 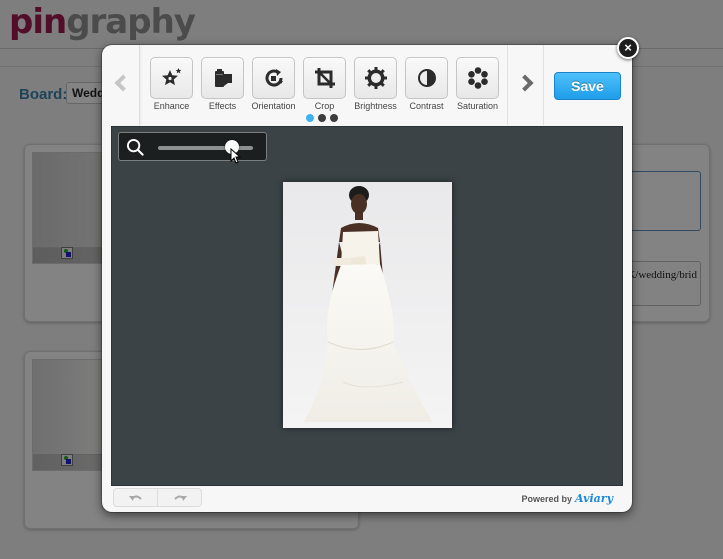 I want to click on bride-photo-image, so click(x=367, y=305).